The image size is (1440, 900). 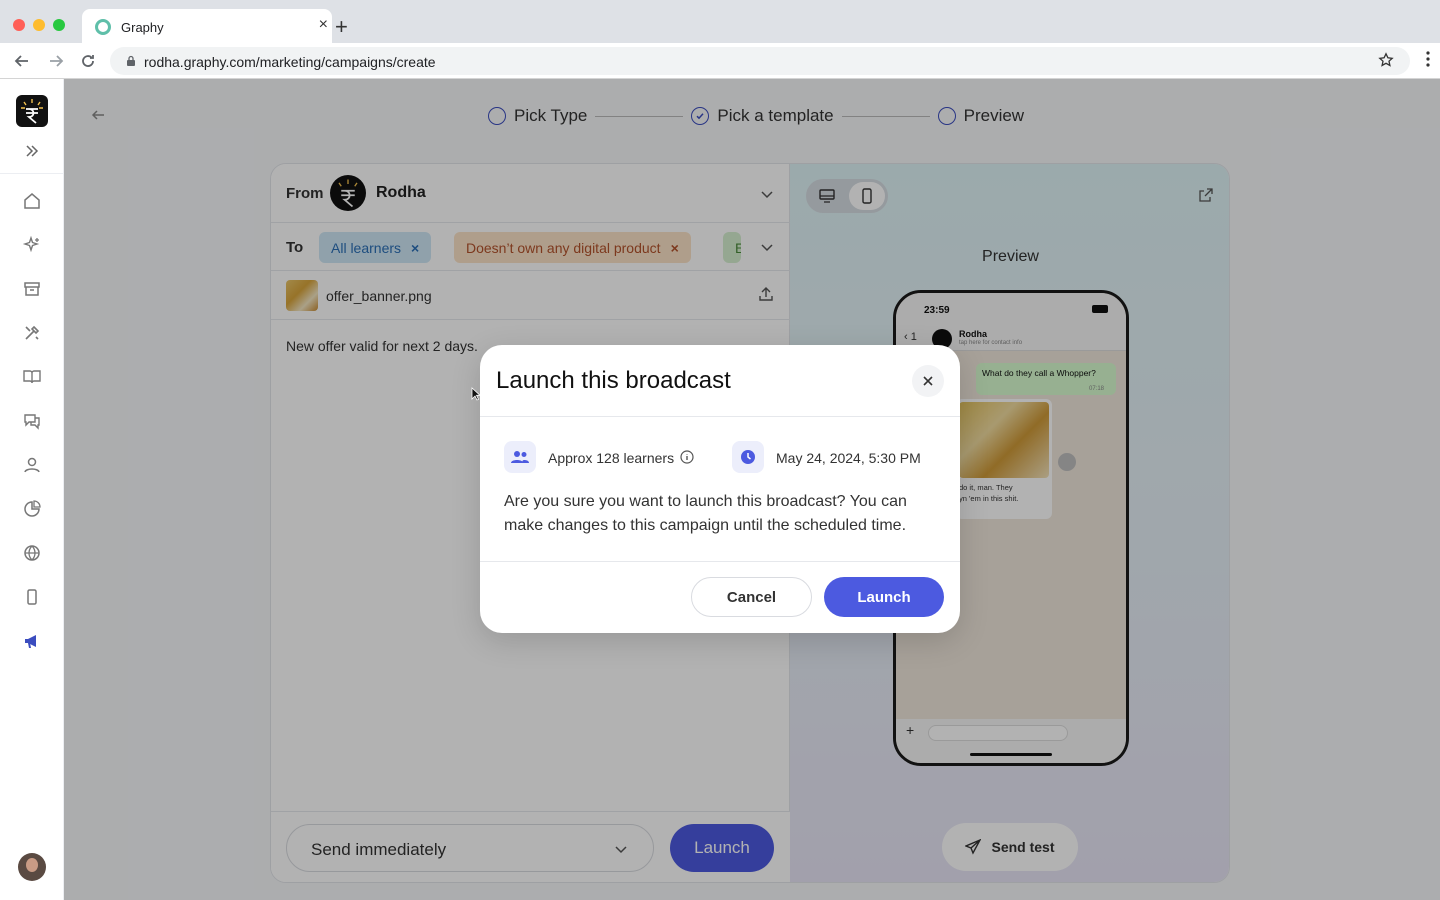 I want to click on home-icon, so click(x=32, y=201).